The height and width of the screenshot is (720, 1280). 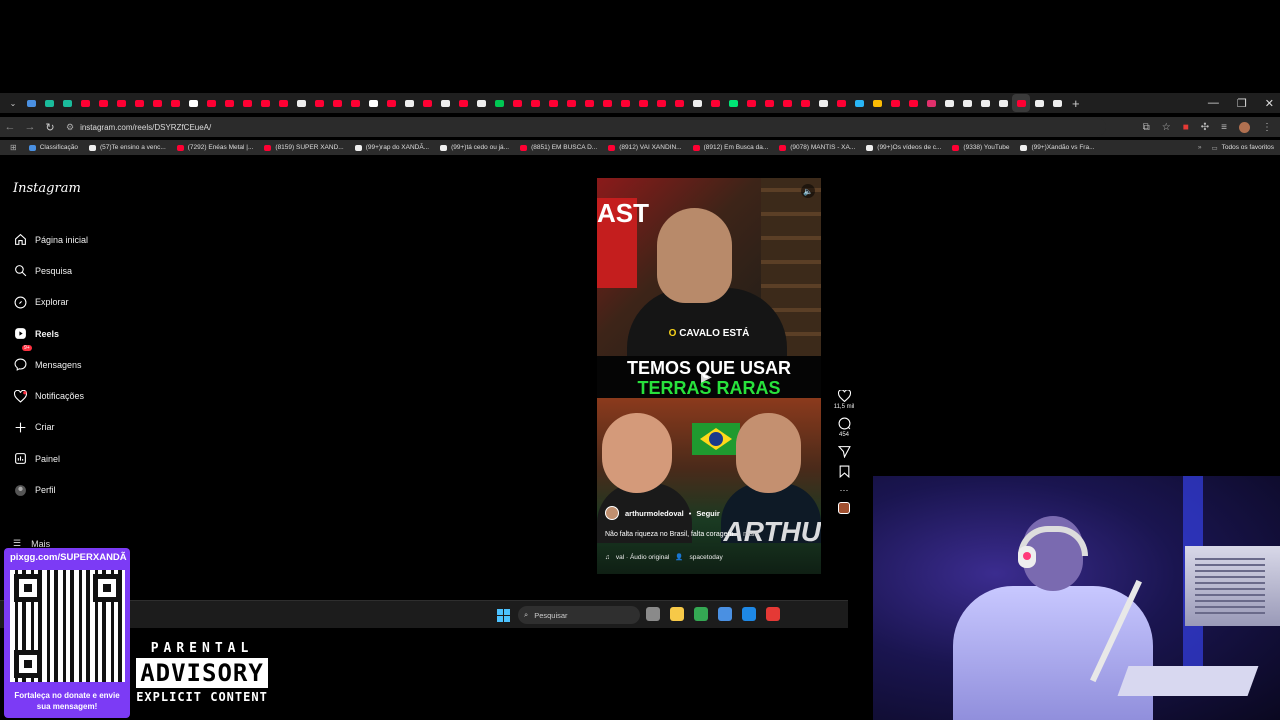 I want to click on sidebar-item-dashboard: Painel, so click(x=50, y=458).